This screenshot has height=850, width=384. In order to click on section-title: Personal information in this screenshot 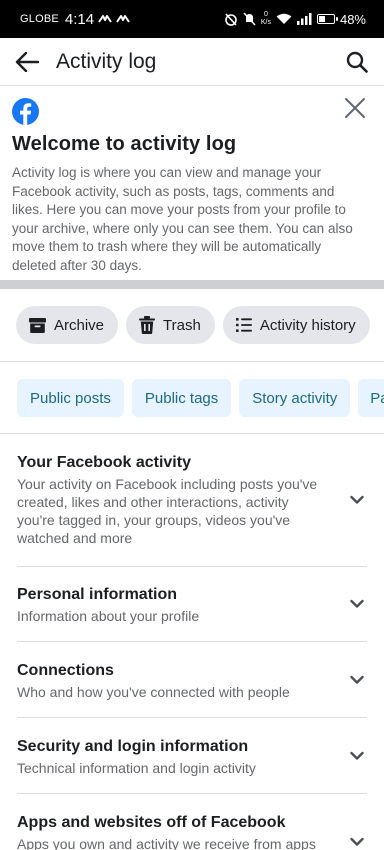, I will do `click(97, 594)`.